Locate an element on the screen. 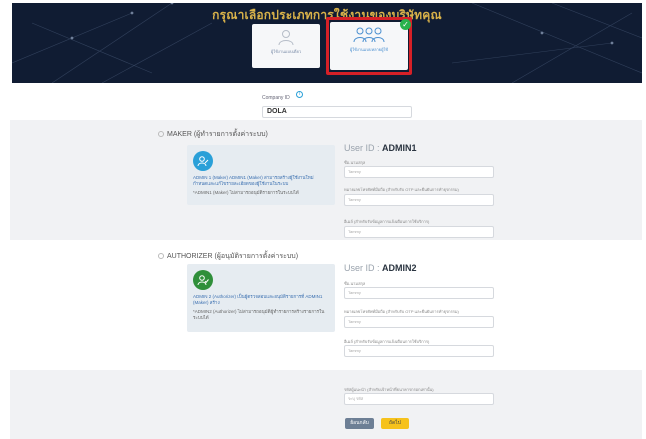 The height and width of the screenshot is (439, 646). maker-avatar is located at coordinates (203, 161).